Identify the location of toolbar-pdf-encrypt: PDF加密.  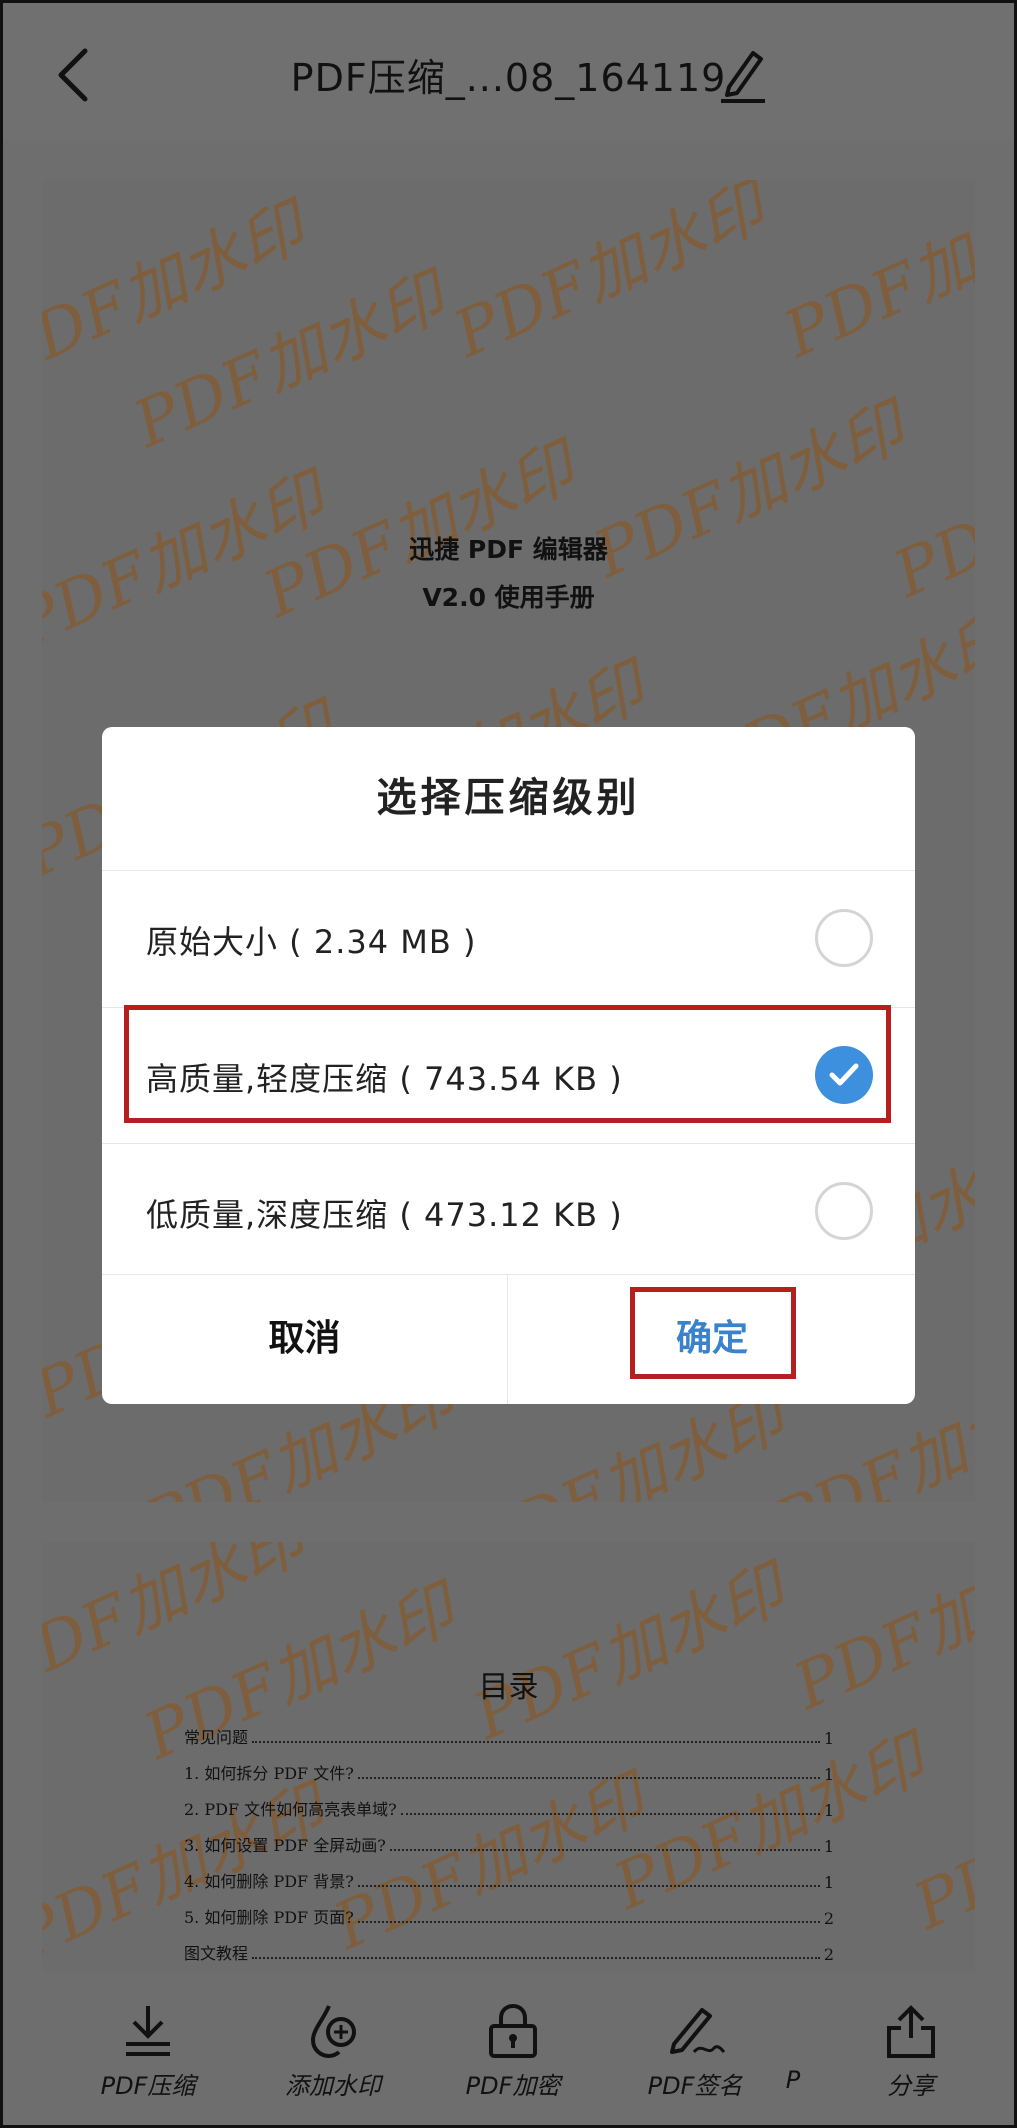
(513, 2052).